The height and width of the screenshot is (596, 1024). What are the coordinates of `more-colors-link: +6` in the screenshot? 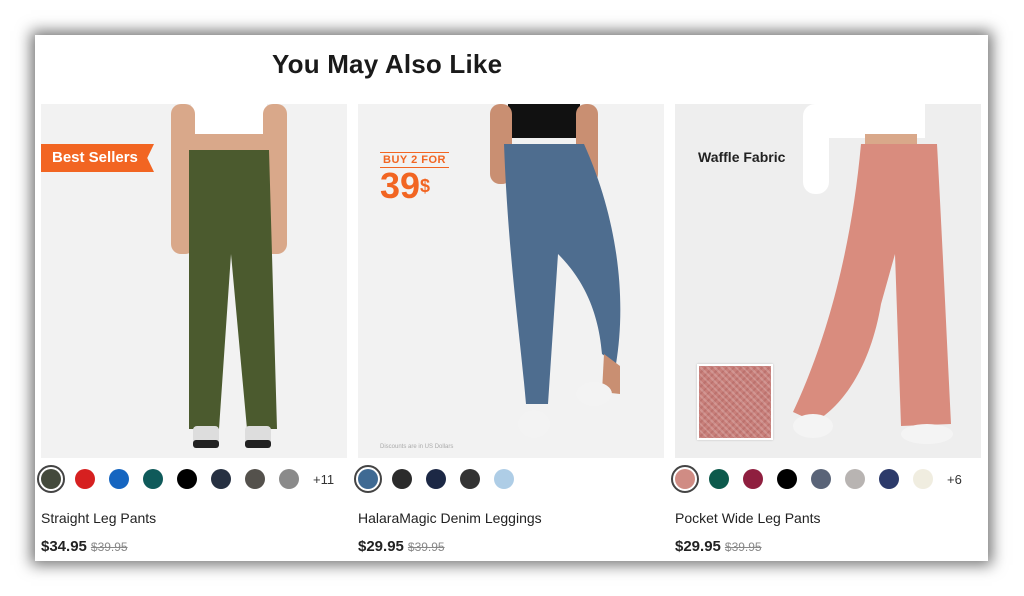 It's located at (954, 479).